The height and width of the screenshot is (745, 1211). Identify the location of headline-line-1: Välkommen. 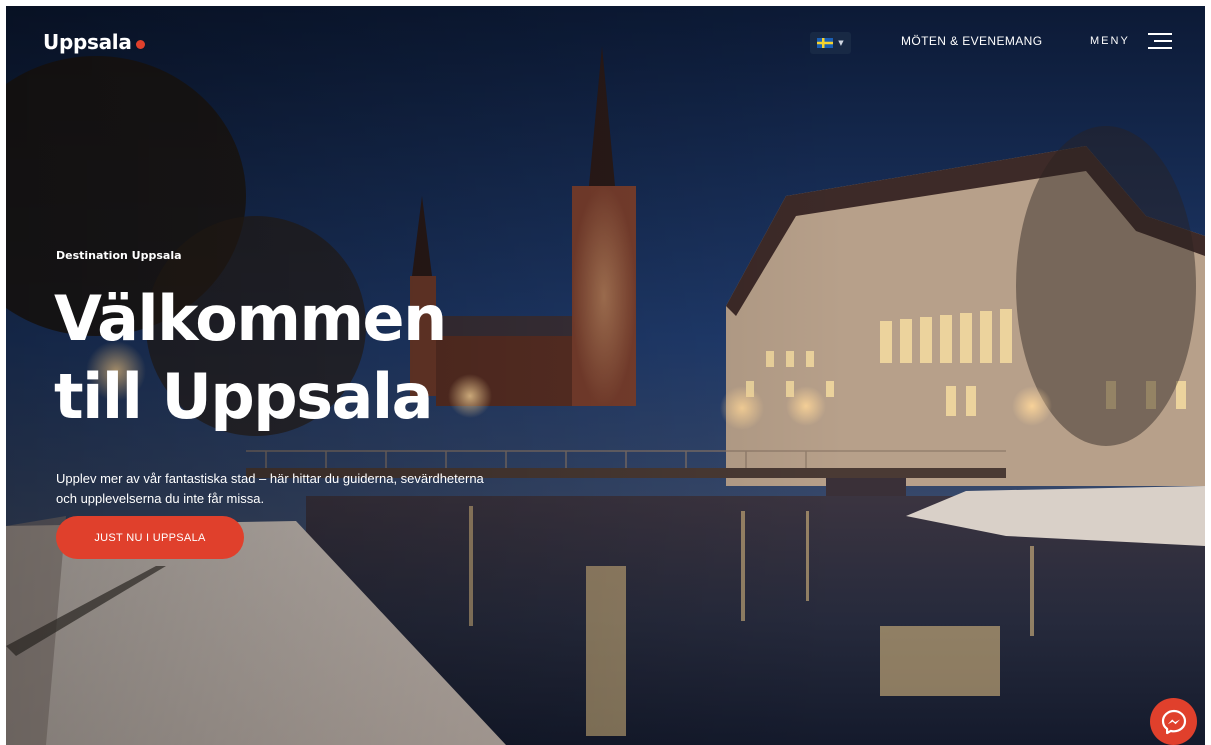
(250, 318).